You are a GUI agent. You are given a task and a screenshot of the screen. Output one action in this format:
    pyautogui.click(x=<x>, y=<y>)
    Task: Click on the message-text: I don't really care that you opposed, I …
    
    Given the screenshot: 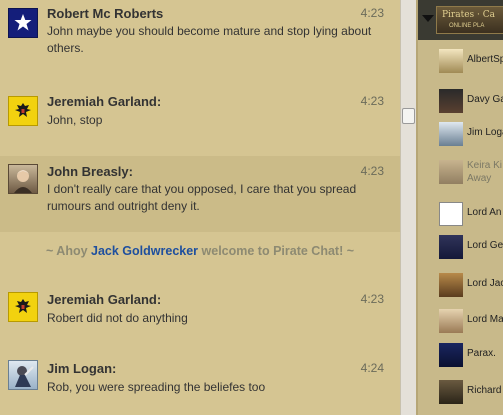 What is the action you would take?
    pyautogui.click(x=202, y=197)
    